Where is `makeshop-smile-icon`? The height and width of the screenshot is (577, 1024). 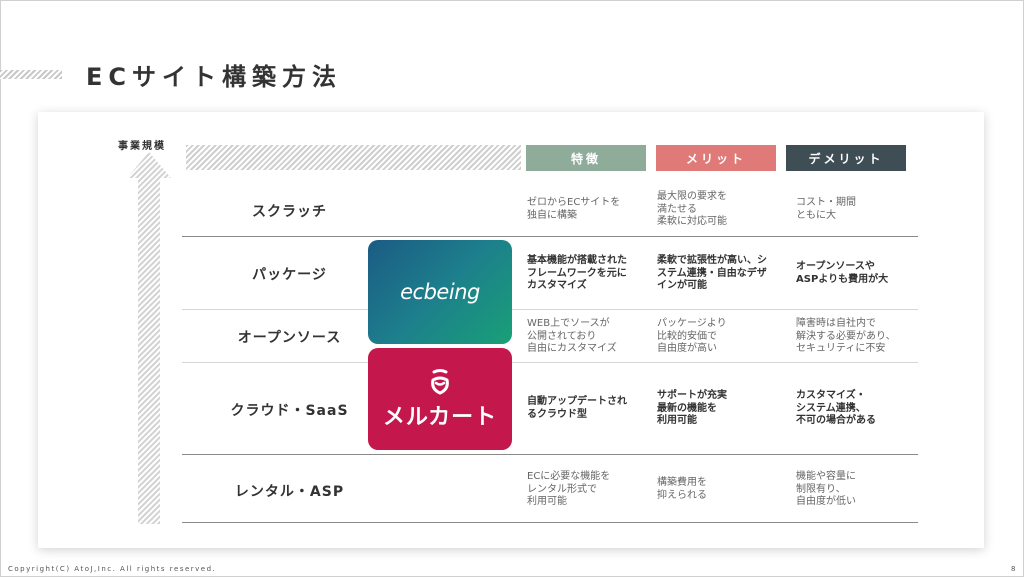
makeshop-smile-icon is located at coordinates (440, 382).